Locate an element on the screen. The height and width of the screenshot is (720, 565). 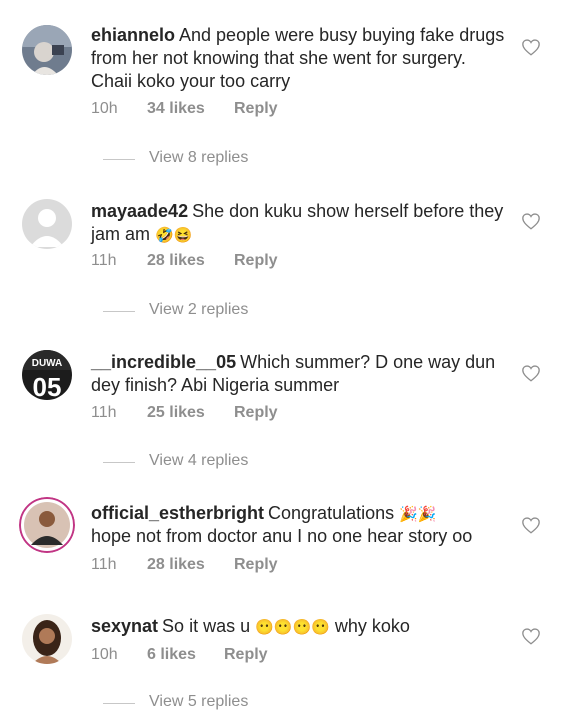
party-popper-icon: 🎉🎉 is located at coordinates (418, 514).